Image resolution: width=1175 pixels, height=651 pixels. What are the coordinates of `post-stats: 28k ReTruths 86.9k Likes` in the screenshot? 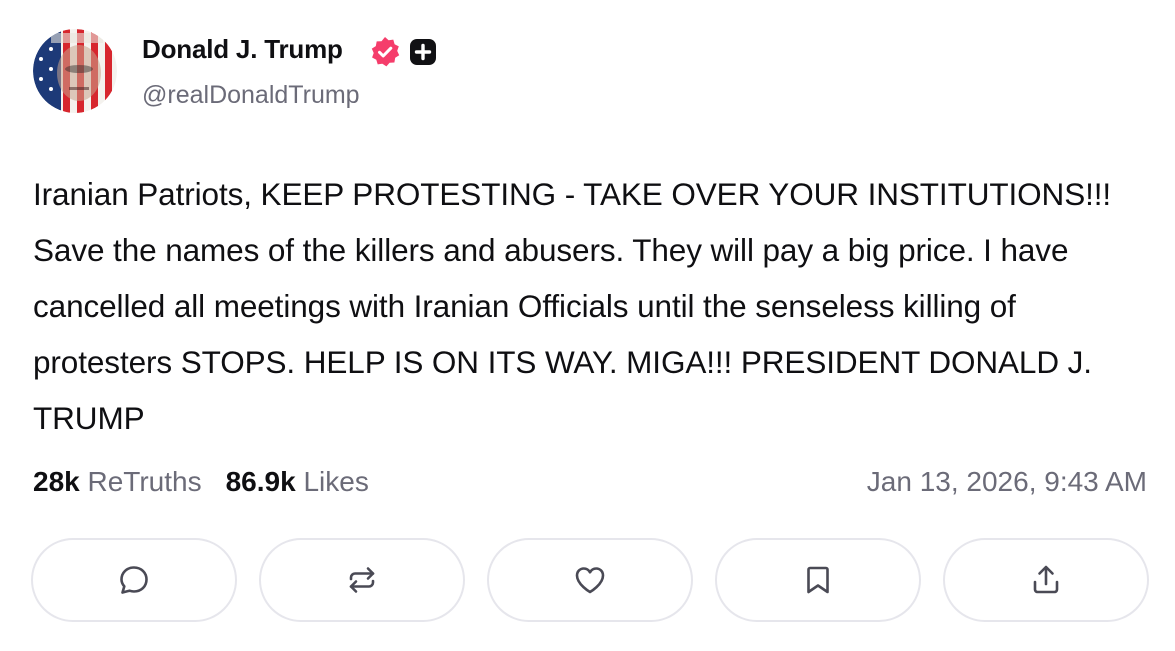 It's located at (201, 482).